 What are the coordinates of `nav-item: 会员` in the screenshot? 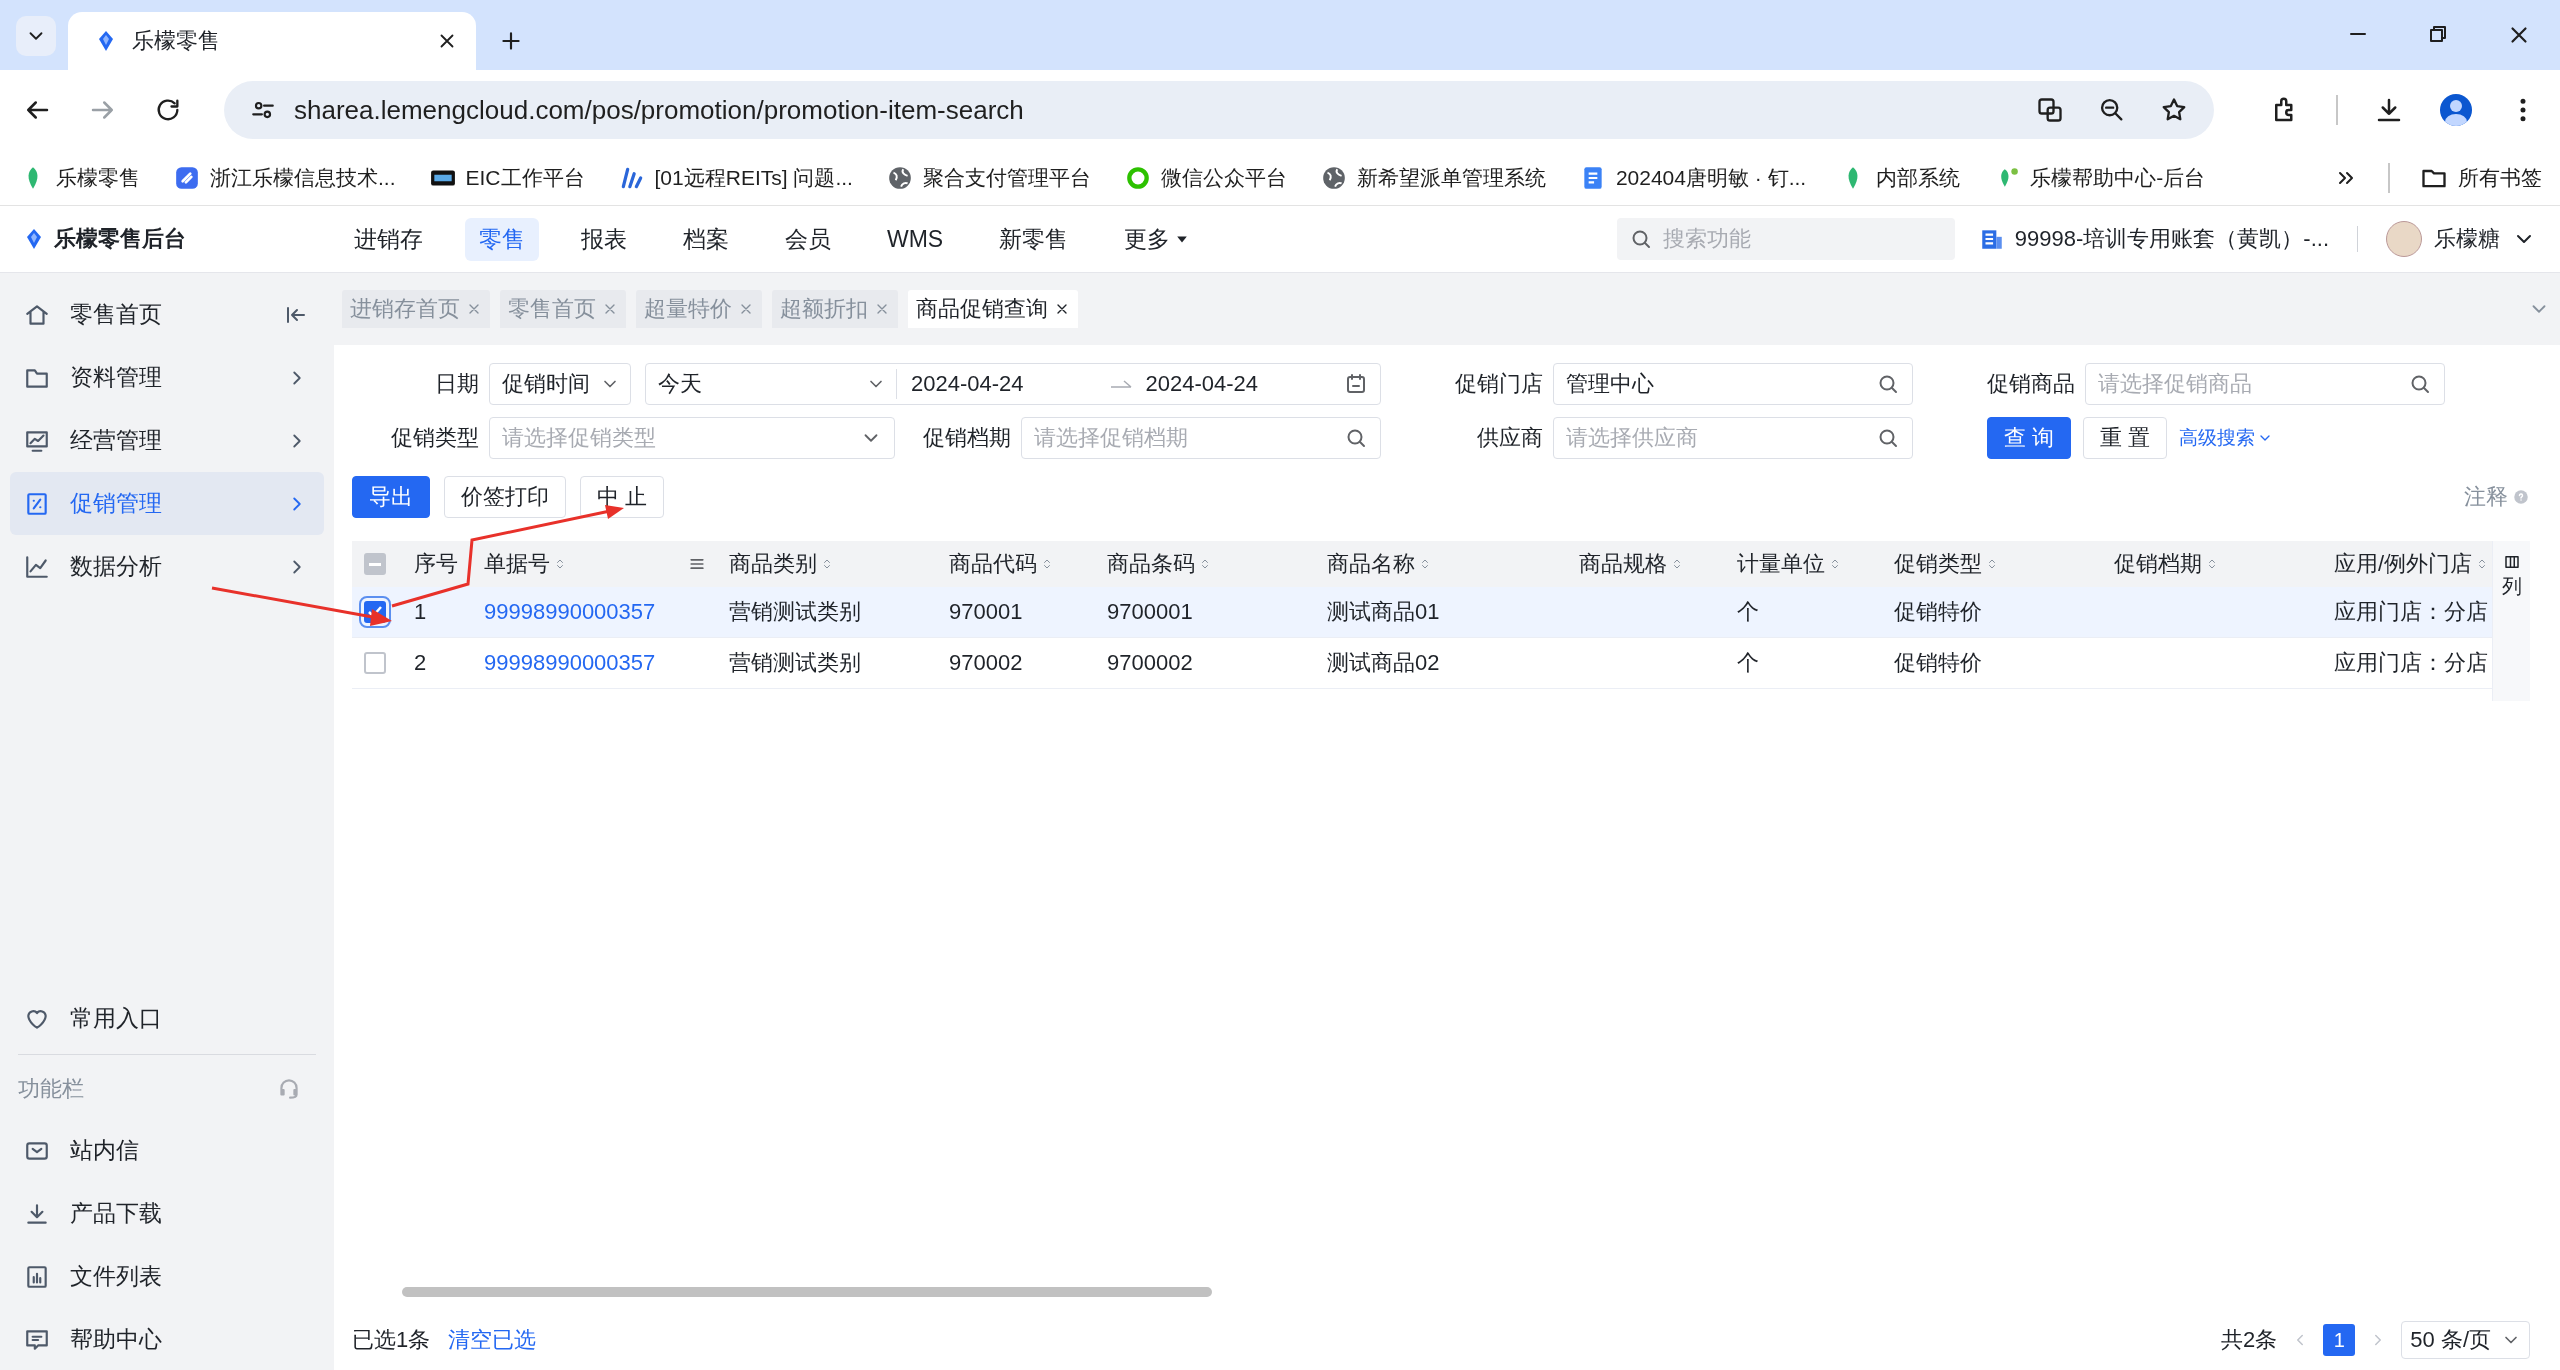 It's located at (808, 239).